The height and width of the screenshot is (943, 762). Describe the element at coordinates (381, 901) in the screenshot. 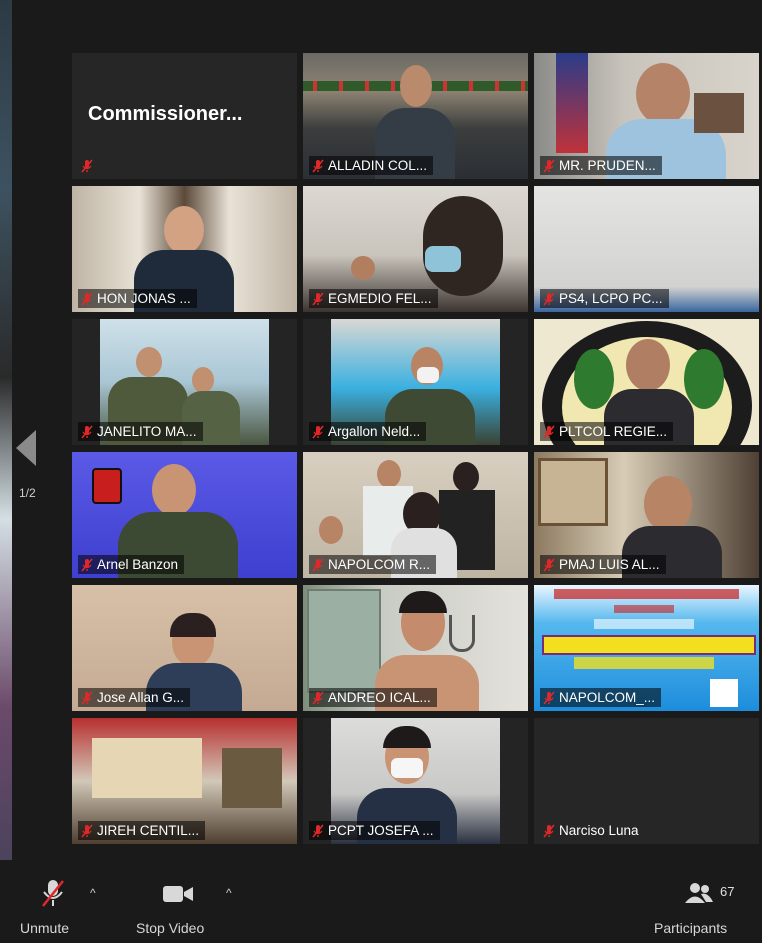

I see `meeting-toolbar: Unmute ^ Stop Video ^ 67 Participants` at that location.